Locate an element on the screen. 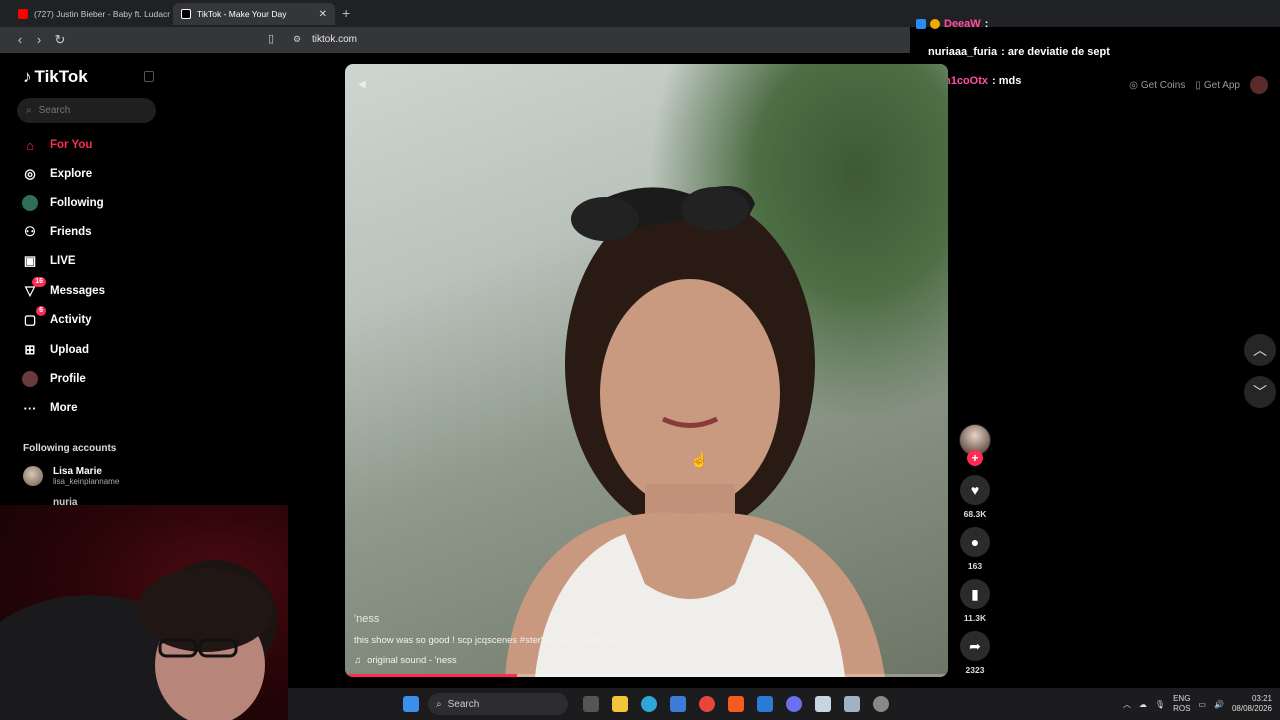  address-bar: ‹ › ↻ ▯ ⚙ tiktok.com is located at coordinates (455, 40).